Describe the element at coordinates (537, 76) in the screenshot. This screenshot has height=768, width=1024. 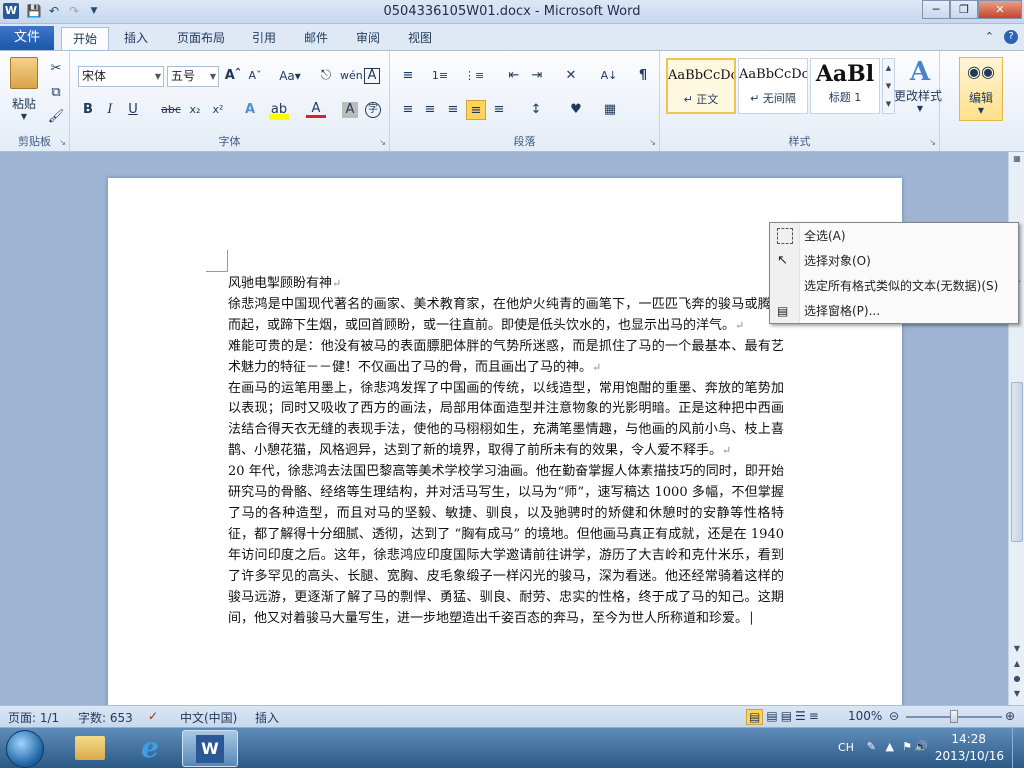
I see `increase-indent-icon: ⇥` at that location.